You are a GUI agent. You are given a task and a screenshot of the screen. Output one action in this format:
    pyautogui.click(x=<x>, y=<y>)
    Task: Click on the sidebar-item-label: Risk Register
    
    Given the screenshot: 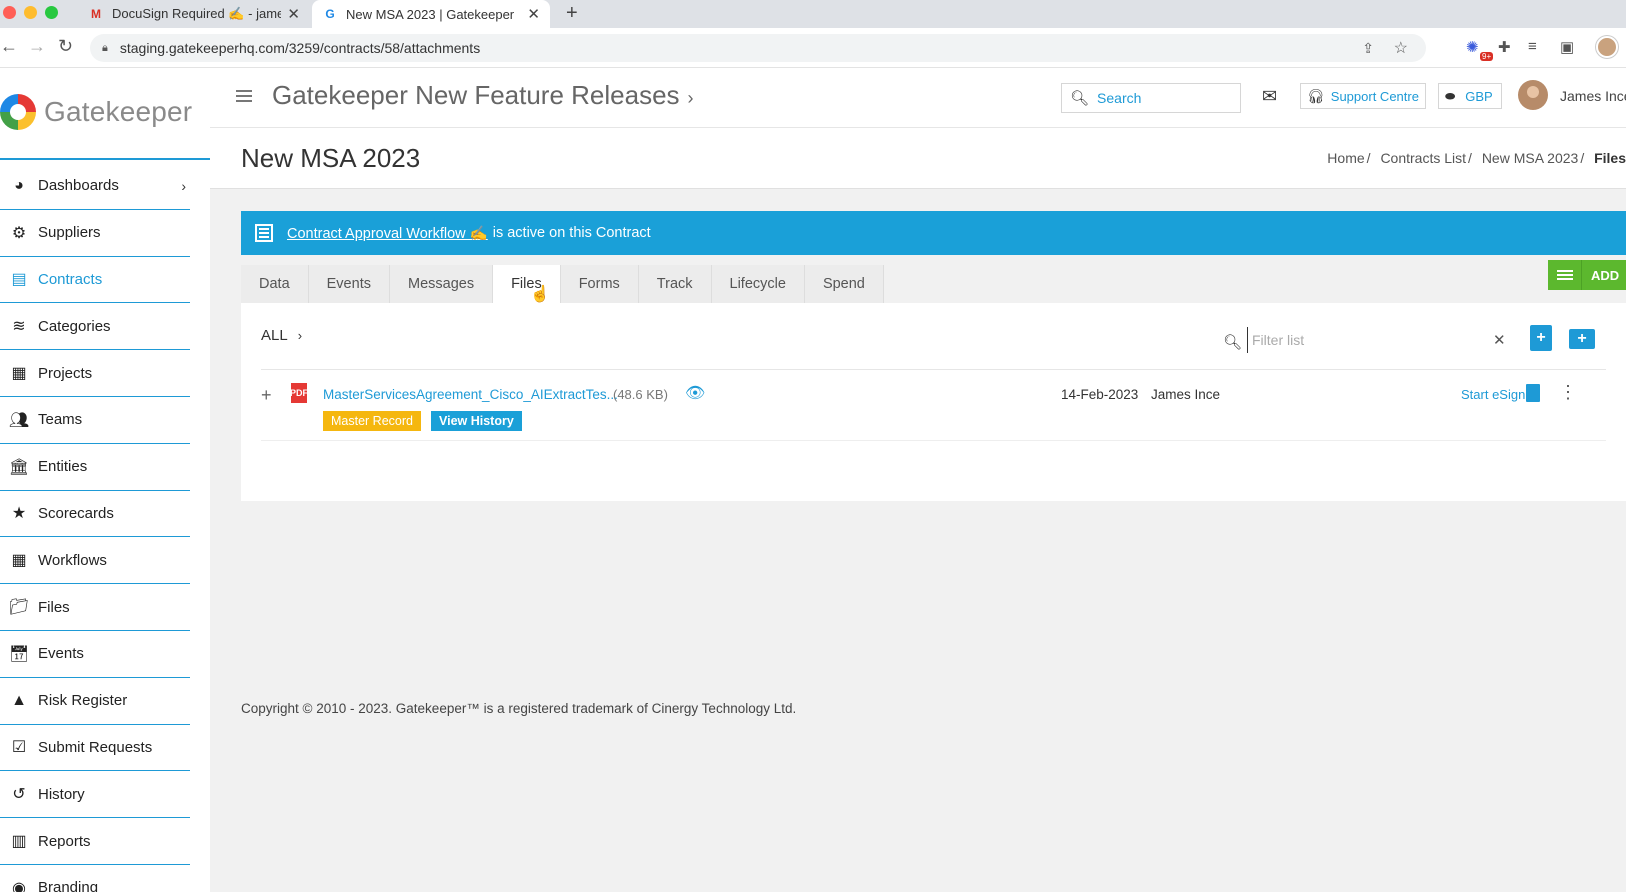 What is the action you would take?
    pyautogui.click(x=83, y=701)
    